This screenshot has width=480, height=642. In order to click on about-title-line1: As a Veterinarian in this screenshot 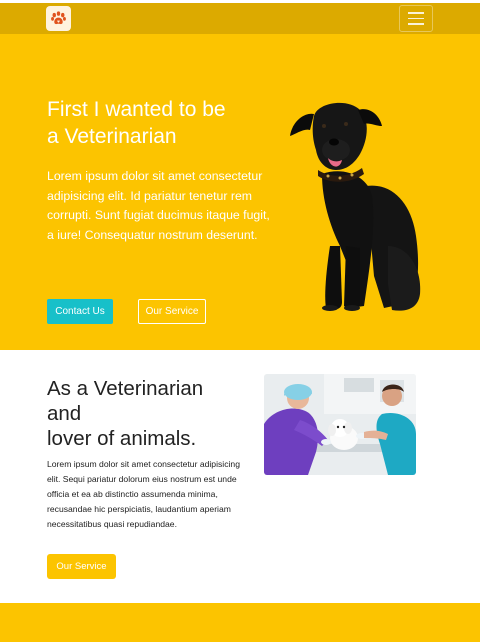, I will do `click(125, 388)`.